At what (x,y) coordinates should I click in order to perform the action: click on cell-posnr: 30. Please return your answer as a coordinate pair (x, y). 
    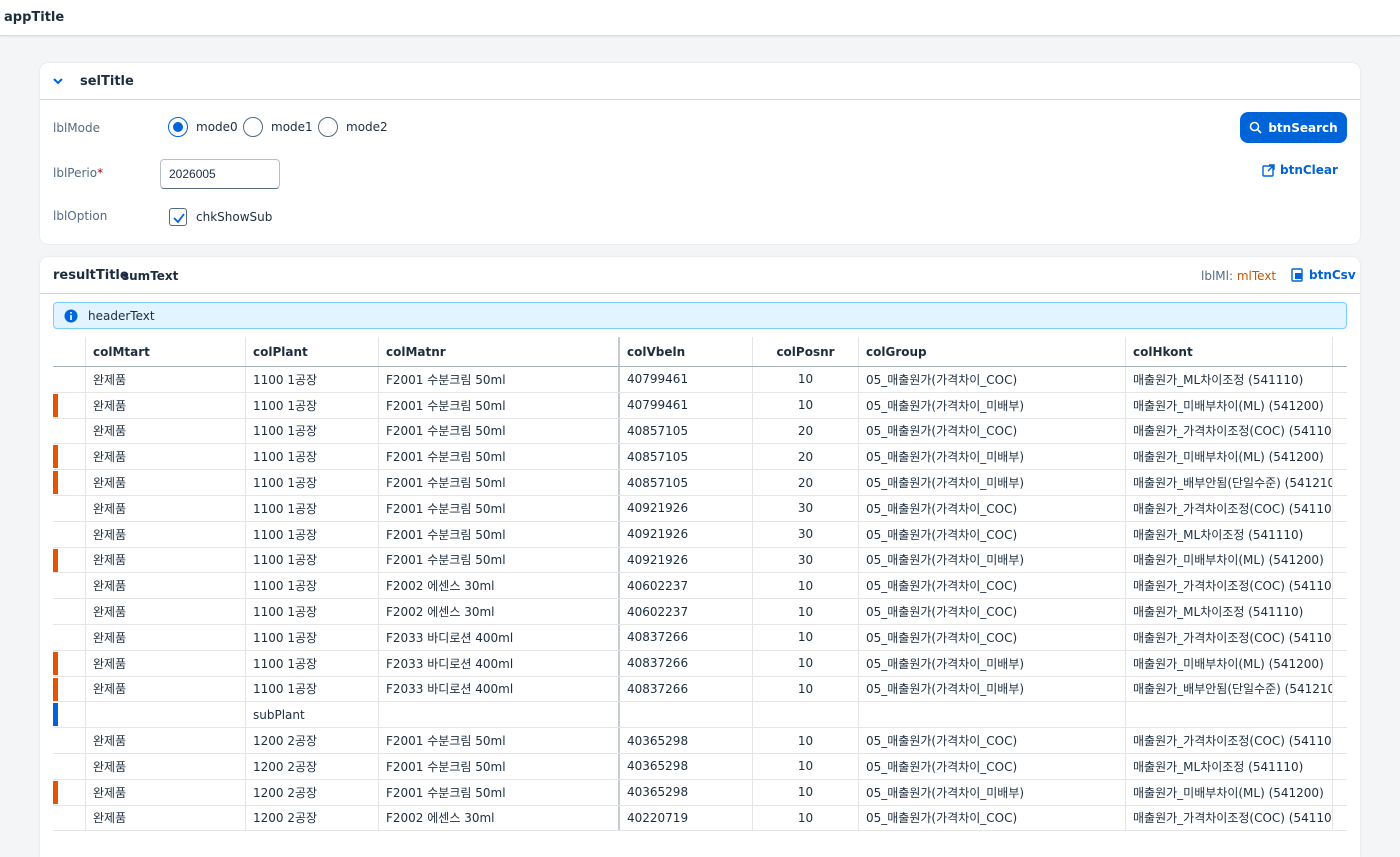
    Looking at the image, I should click on (806, 560).